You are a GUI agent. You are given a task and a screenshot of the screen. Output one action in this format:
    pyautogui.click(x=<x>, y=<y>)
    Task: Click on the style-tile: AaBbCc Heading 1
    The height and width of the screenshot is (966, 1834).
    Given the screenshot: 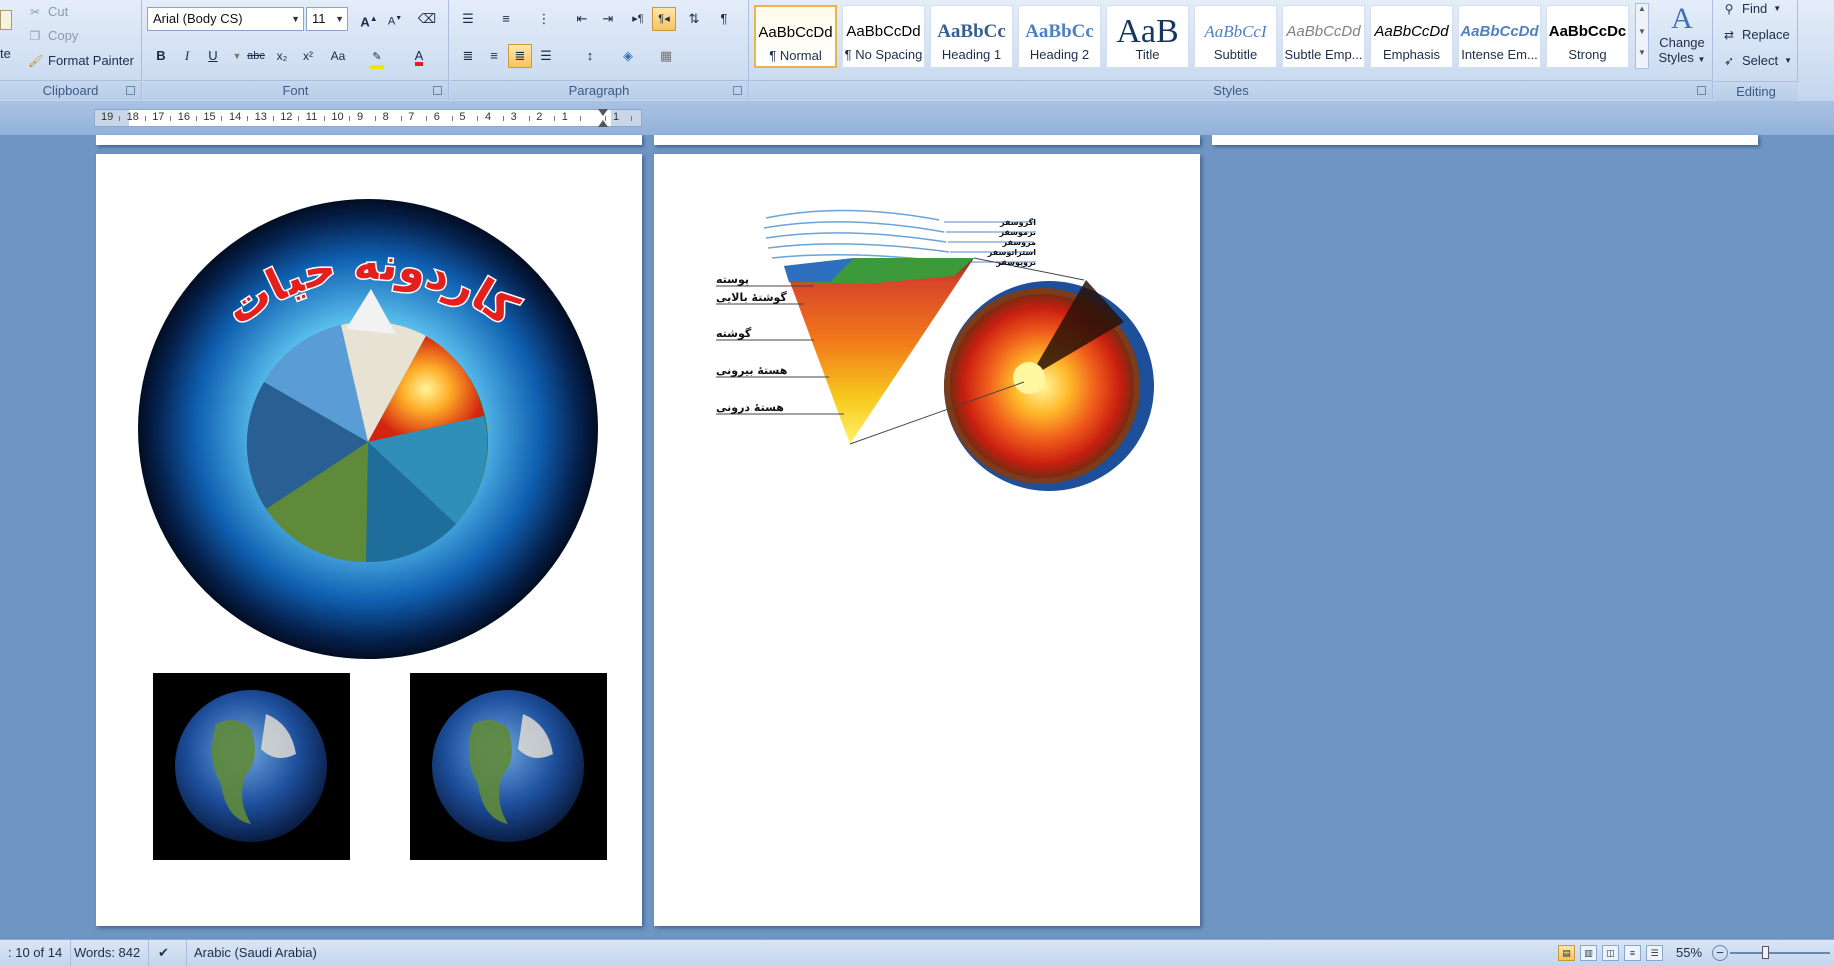 What is the action you would take?
    pyautogui.click(x=971, y=36)
    